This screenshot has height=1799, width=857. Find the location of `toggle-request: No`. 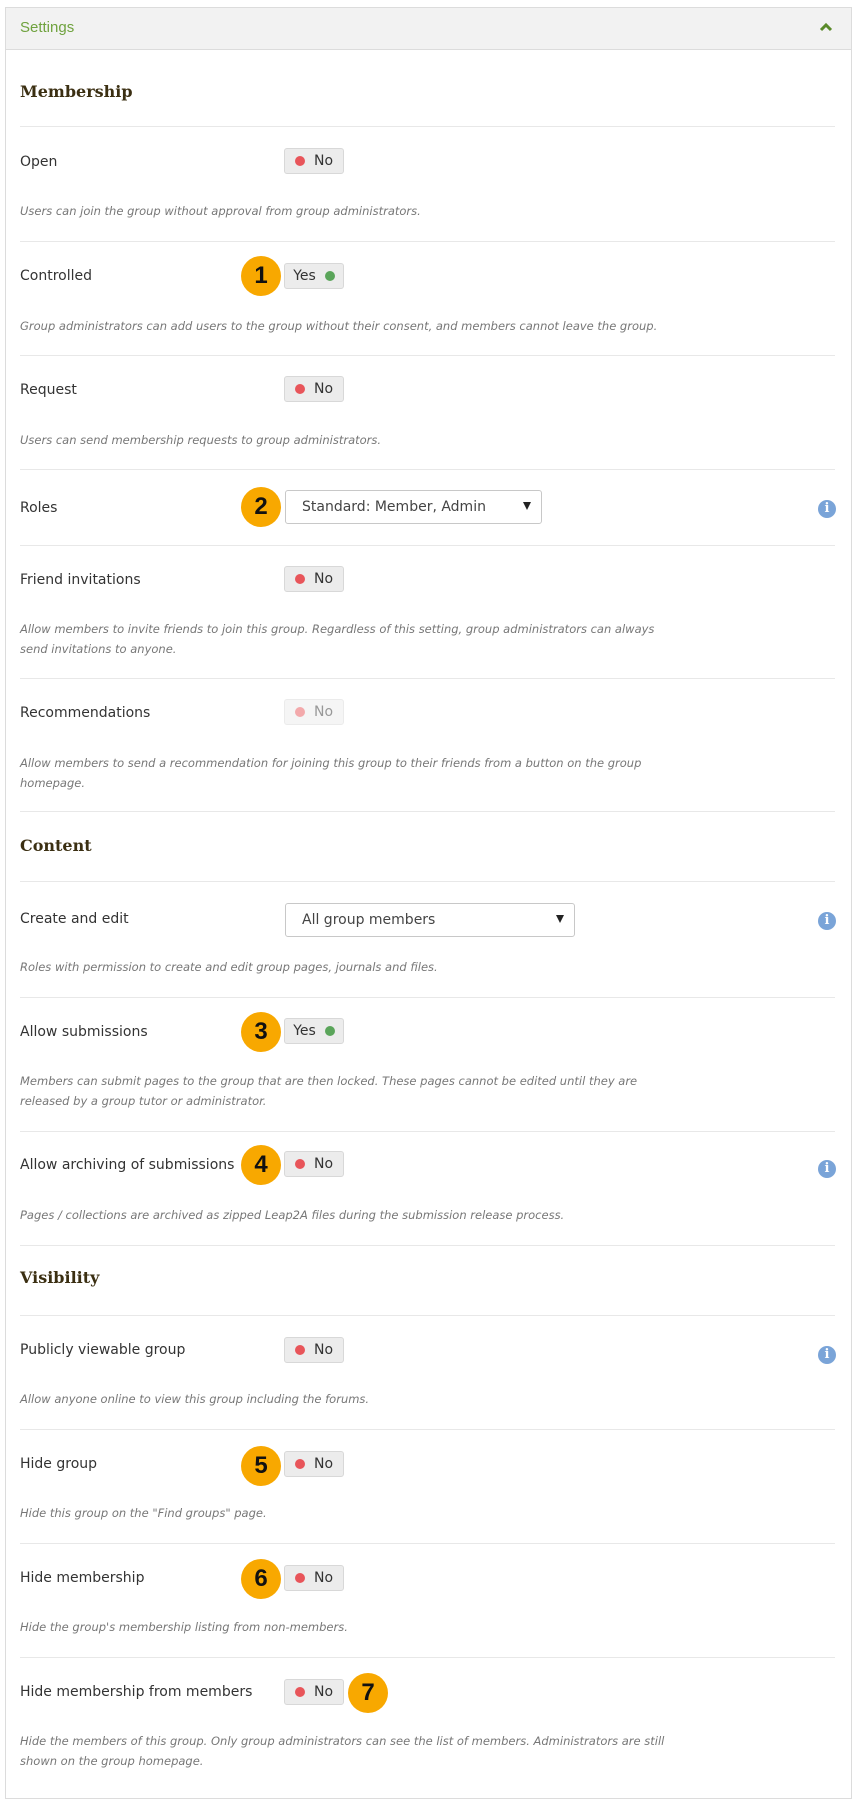

toggle-request: No is located at coordinates (314, 389).